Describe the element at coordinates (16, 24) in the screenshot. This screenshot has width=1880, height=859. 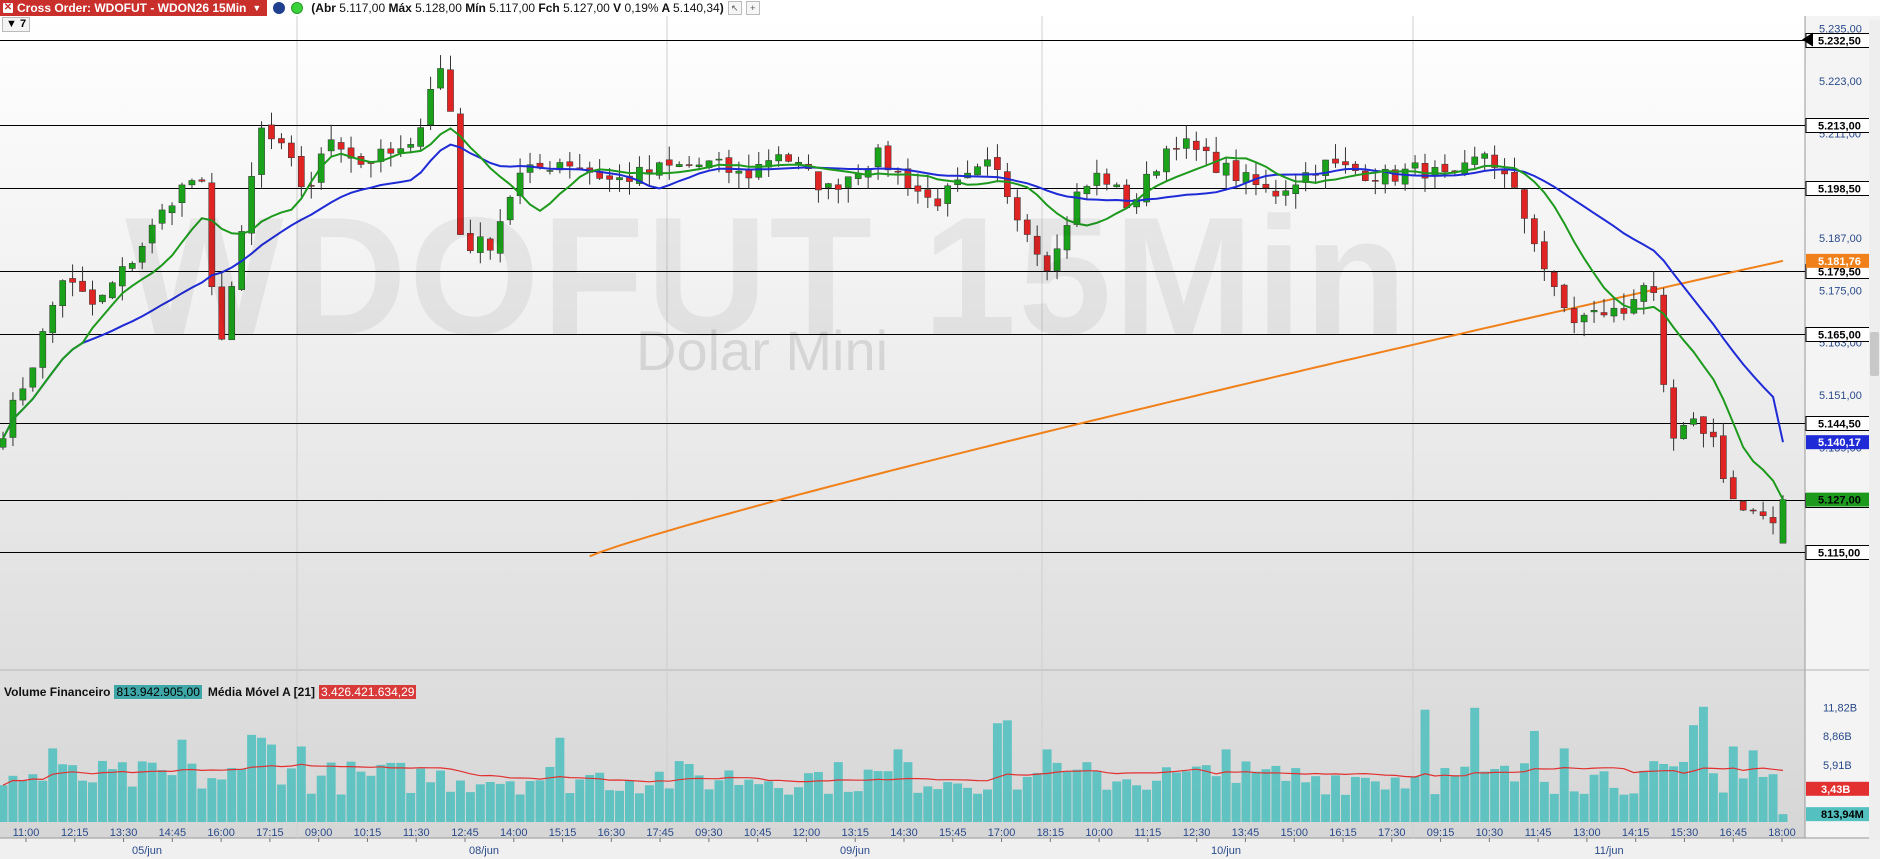
I see `timeframe-selector: ▼ 7` at that location.